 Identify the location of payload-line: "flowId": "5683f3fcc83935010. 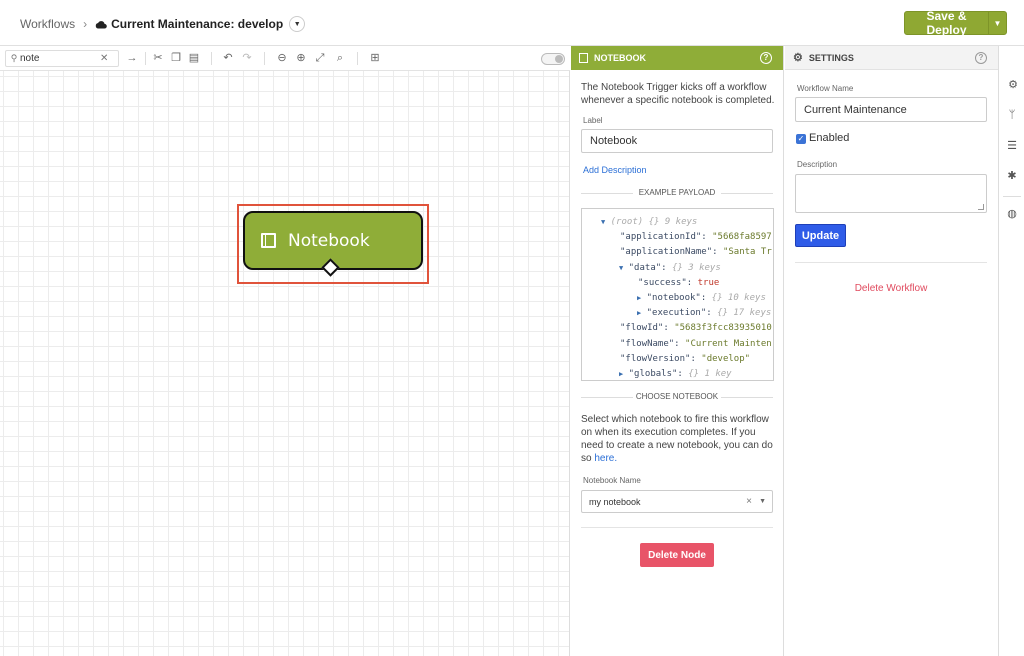
(696, 328).